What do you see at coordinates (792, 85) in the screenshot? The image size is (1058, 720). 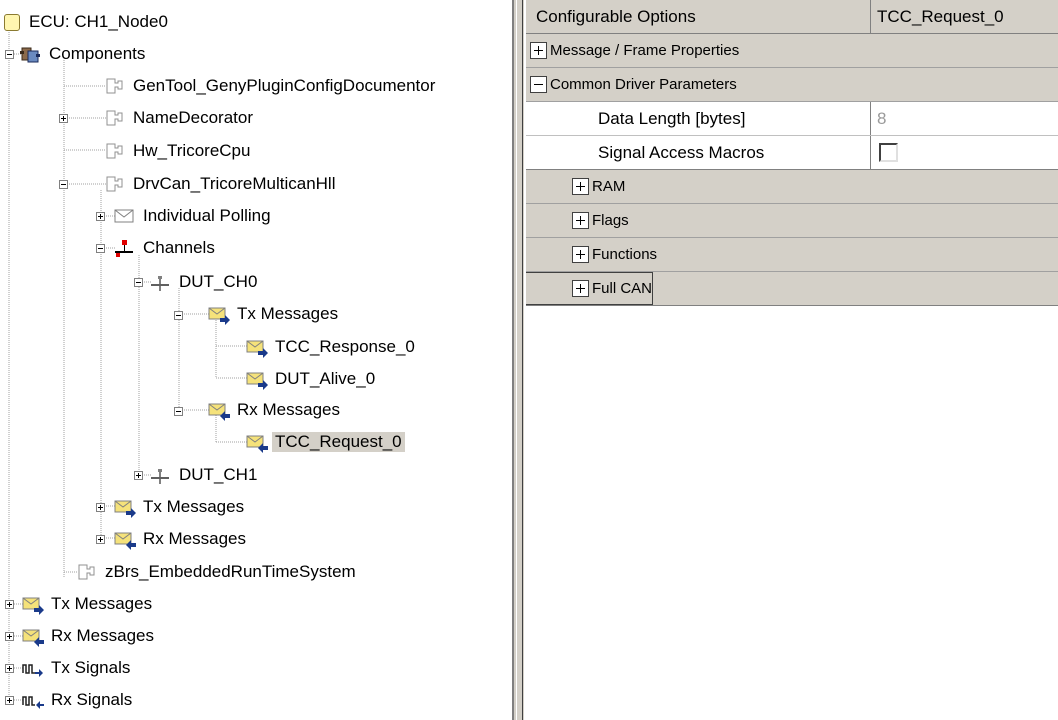 I see `grid-group-common-driver-parameters: Common Driver Parameters` at bounding box center [792, 85].